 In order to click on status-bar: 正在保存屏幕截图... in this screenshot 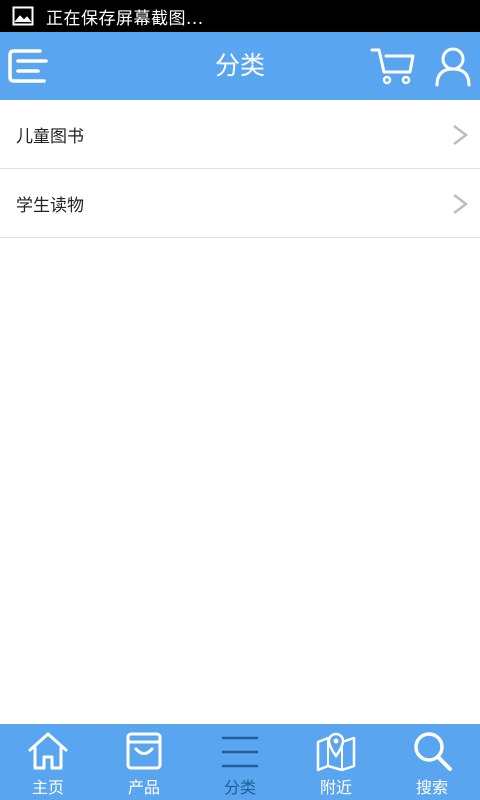, I will do `click(240, 16)`.